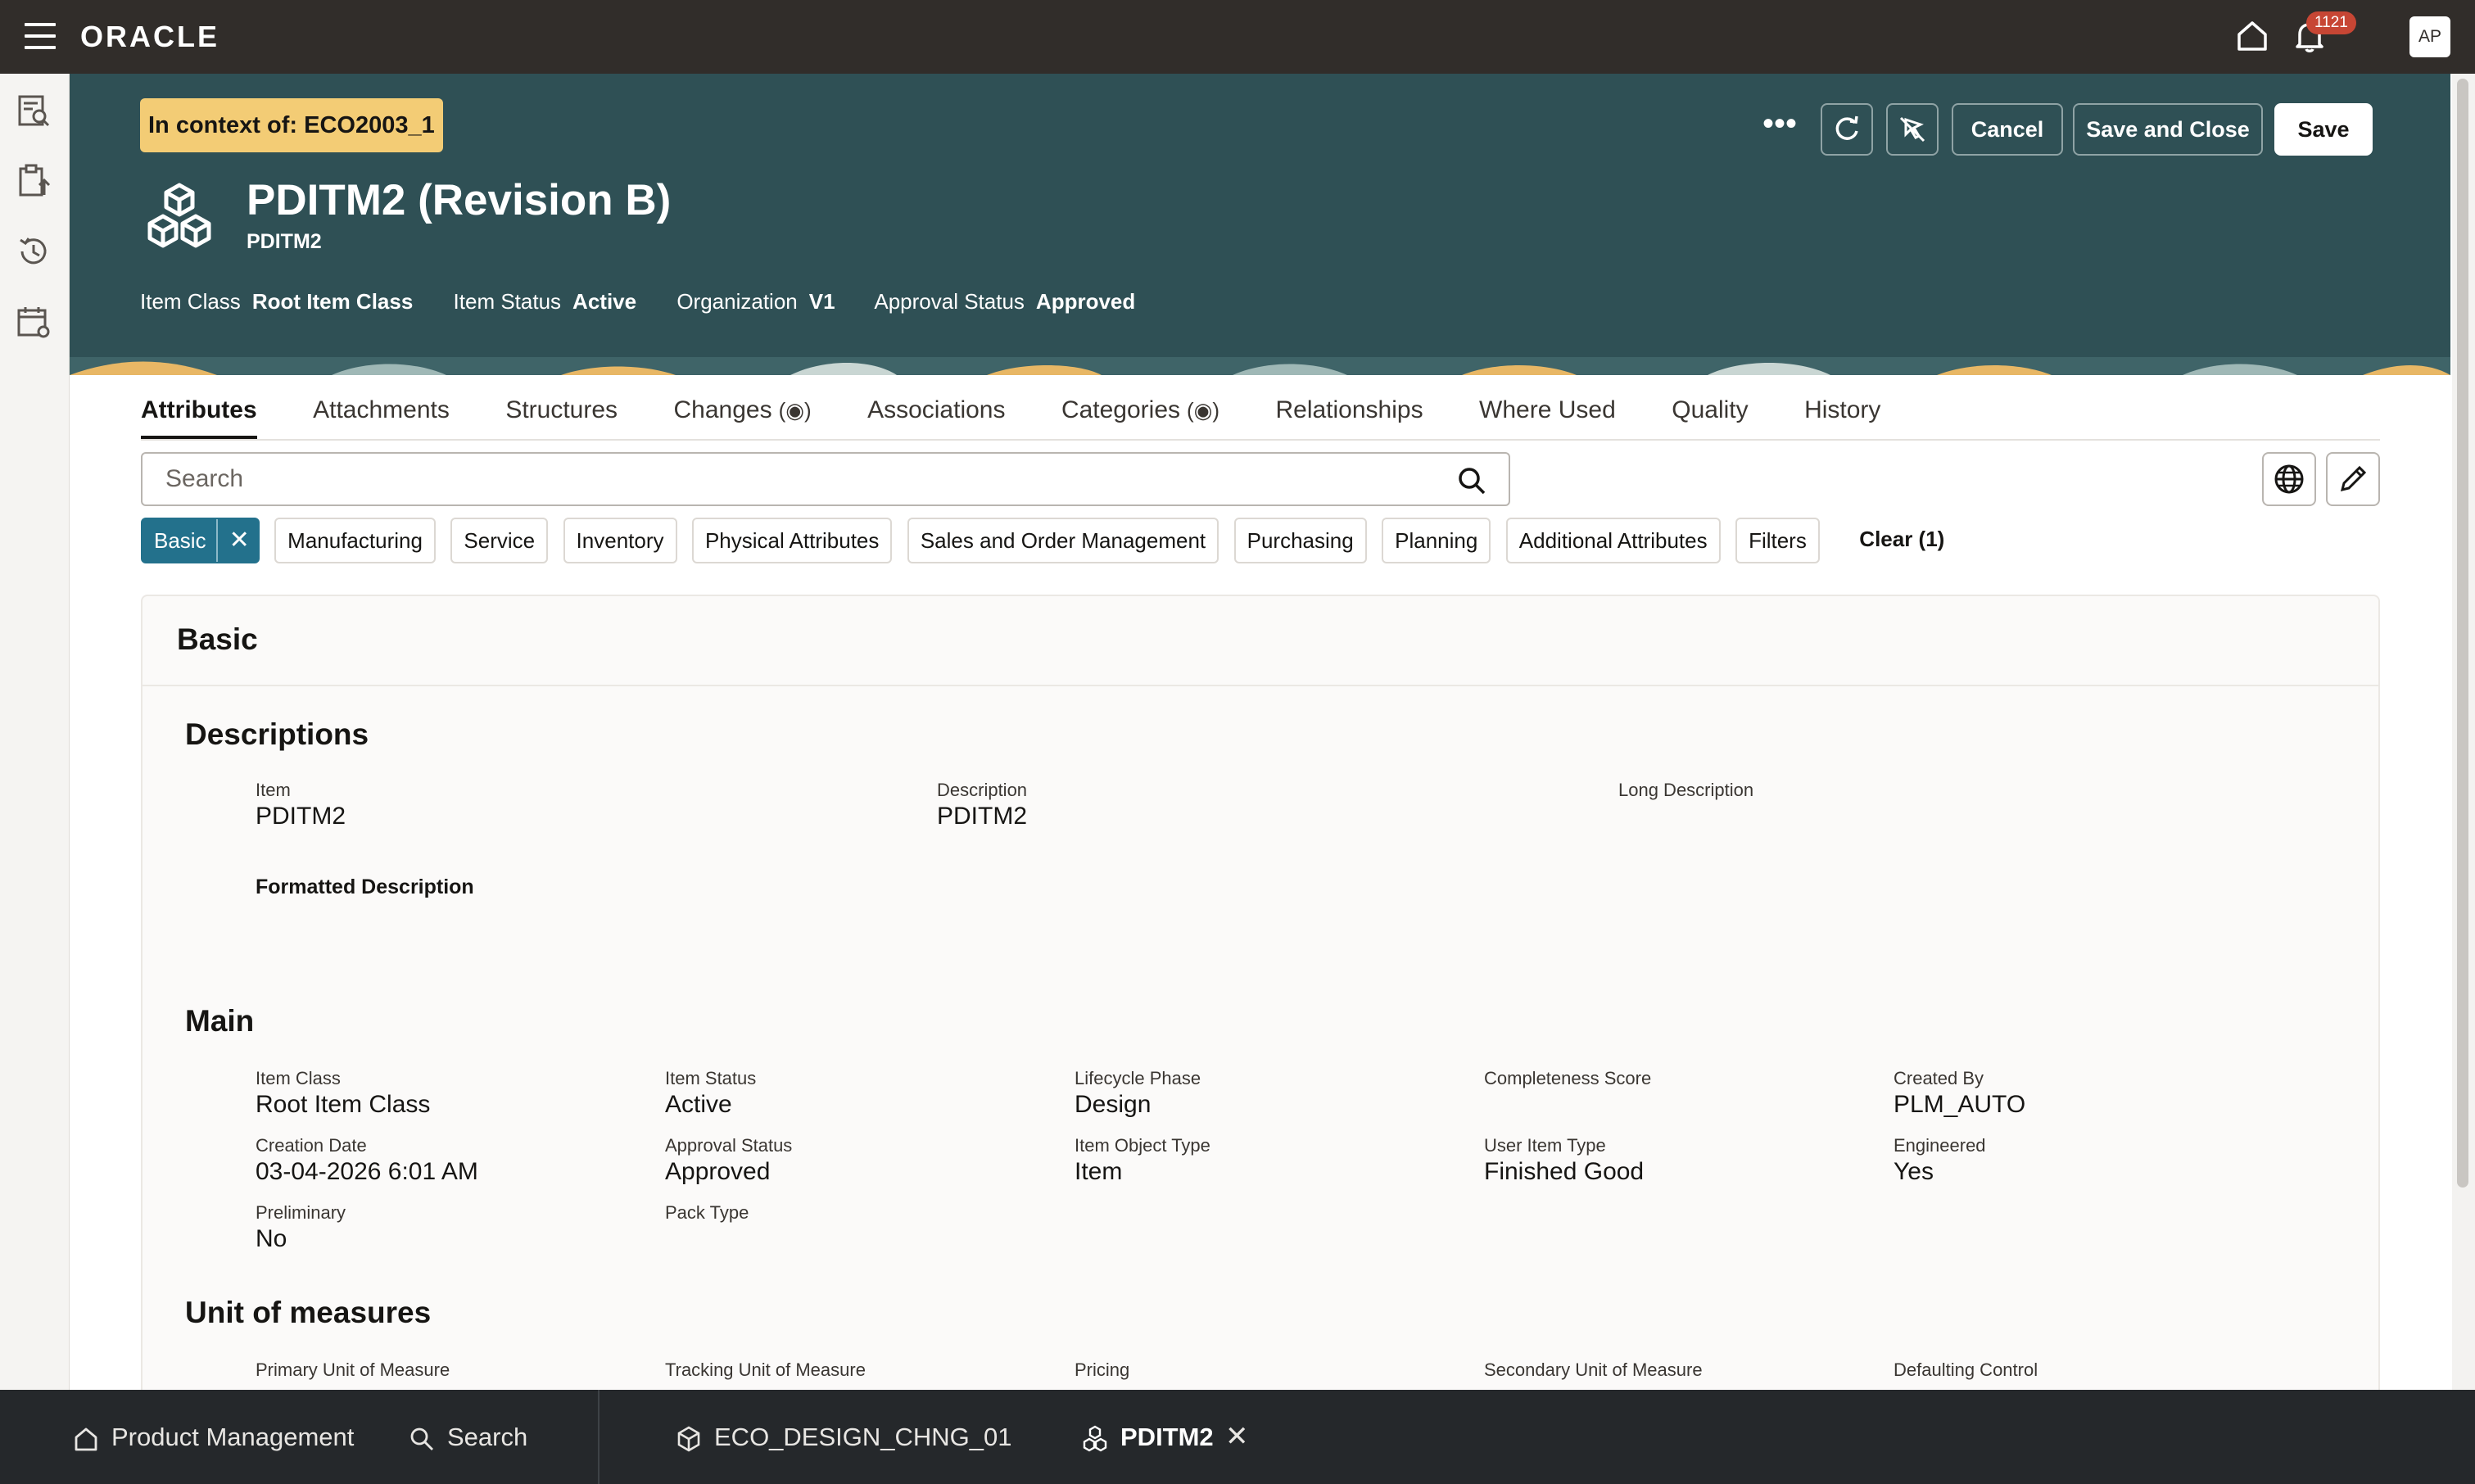  Describe the element at coordinates (33, 252) in the screenshot. I see `history-icon` at that location.